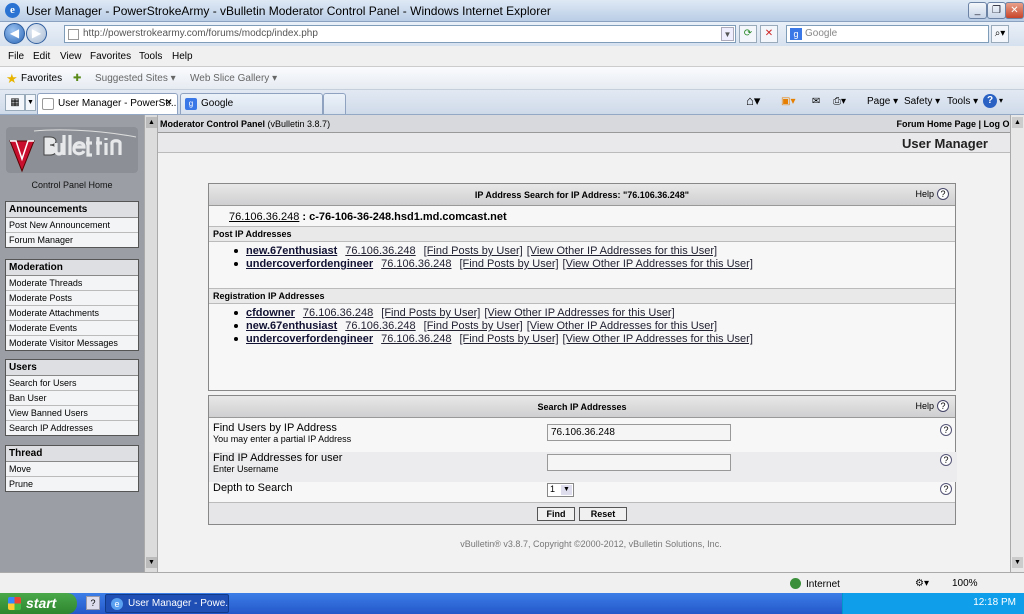 The height and width of the screenshot is (614, 1024). I want to click on sidebar-group-title: Moderation, so click(72, 268).